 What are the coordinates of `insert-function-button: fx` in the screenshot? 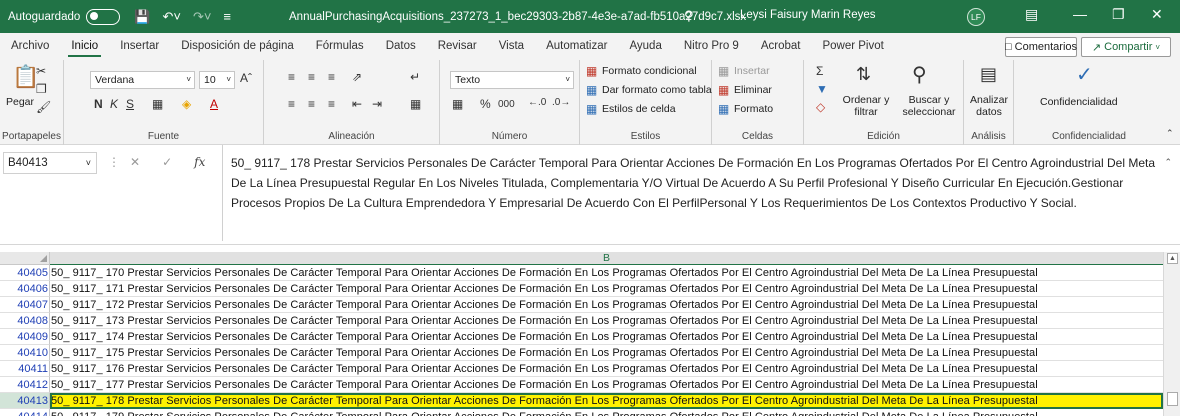 It's located at (199, 162).